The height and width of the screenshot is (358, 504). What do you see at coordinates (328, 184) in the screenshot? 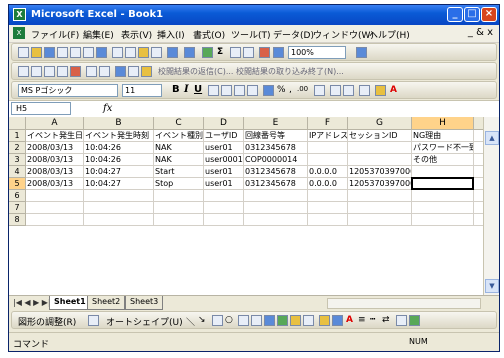
I see `cell-f5: 0.0.0.0` at bounding box center [328, 184].